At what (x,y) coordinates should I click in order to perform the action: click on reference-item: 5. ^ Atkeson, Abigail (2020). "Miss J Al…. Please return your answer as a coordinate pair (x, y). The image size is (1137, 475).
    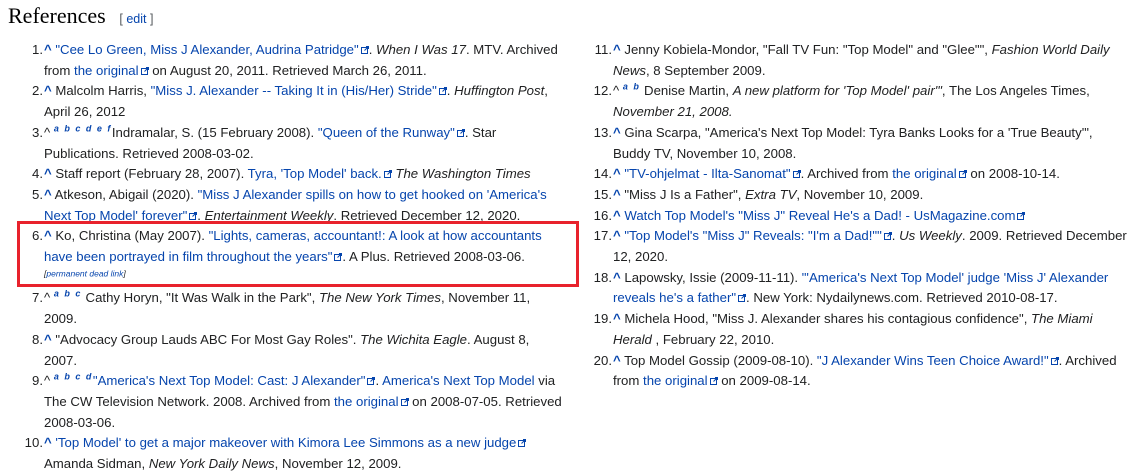
    Looking at the image, I should click on (289, 204).